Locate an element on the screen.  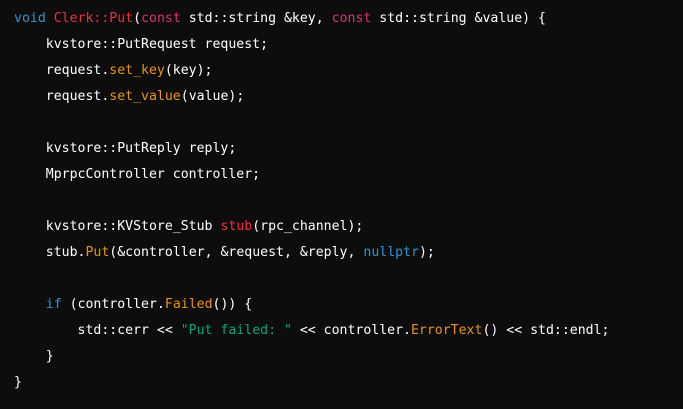
code-token: kvstore::KVStore_Stub is located at coordinates (117, 226).